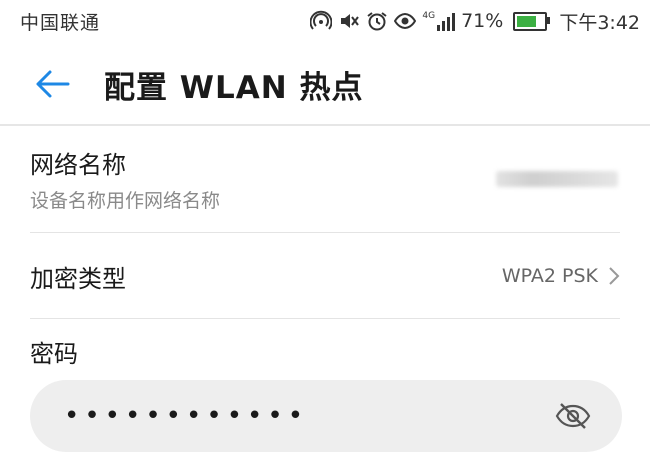 This screenshot has height=467, width=650. I want to click on battery-fill, so click(526, 21).